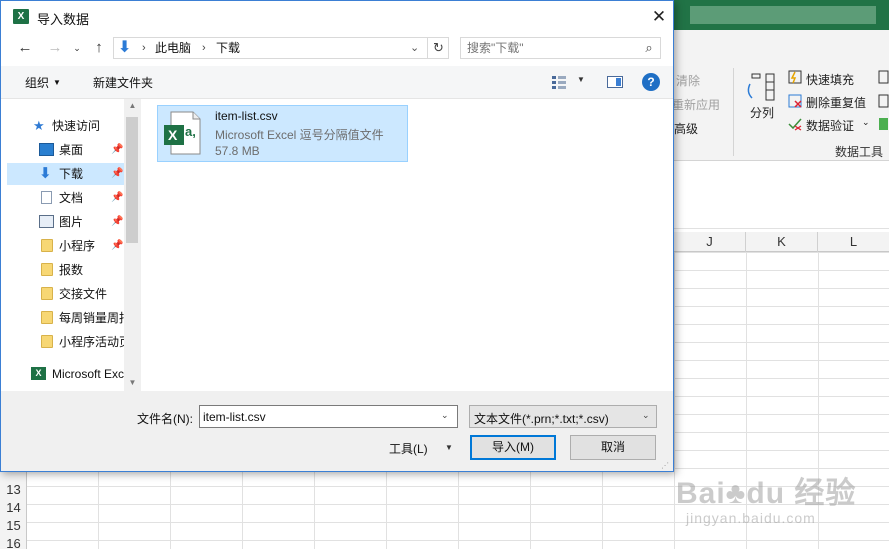  What do you see at coordinates (438, 48) in the screenshot?
I see `refresh-icon: ↻` at bounding box center [438, 48].